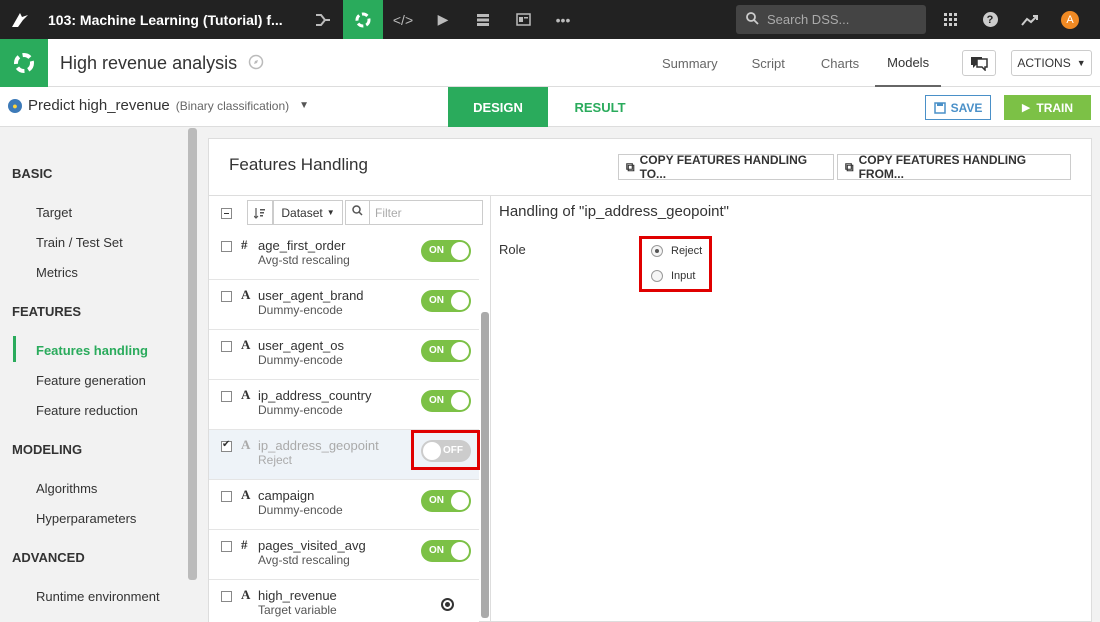 Image resolution: width=1100 pixels, height=622 pixels. What do you see at coordinates (226, 213) in the screenshot?
I see `select-all-checkbox` at bounding box center [226, 213].